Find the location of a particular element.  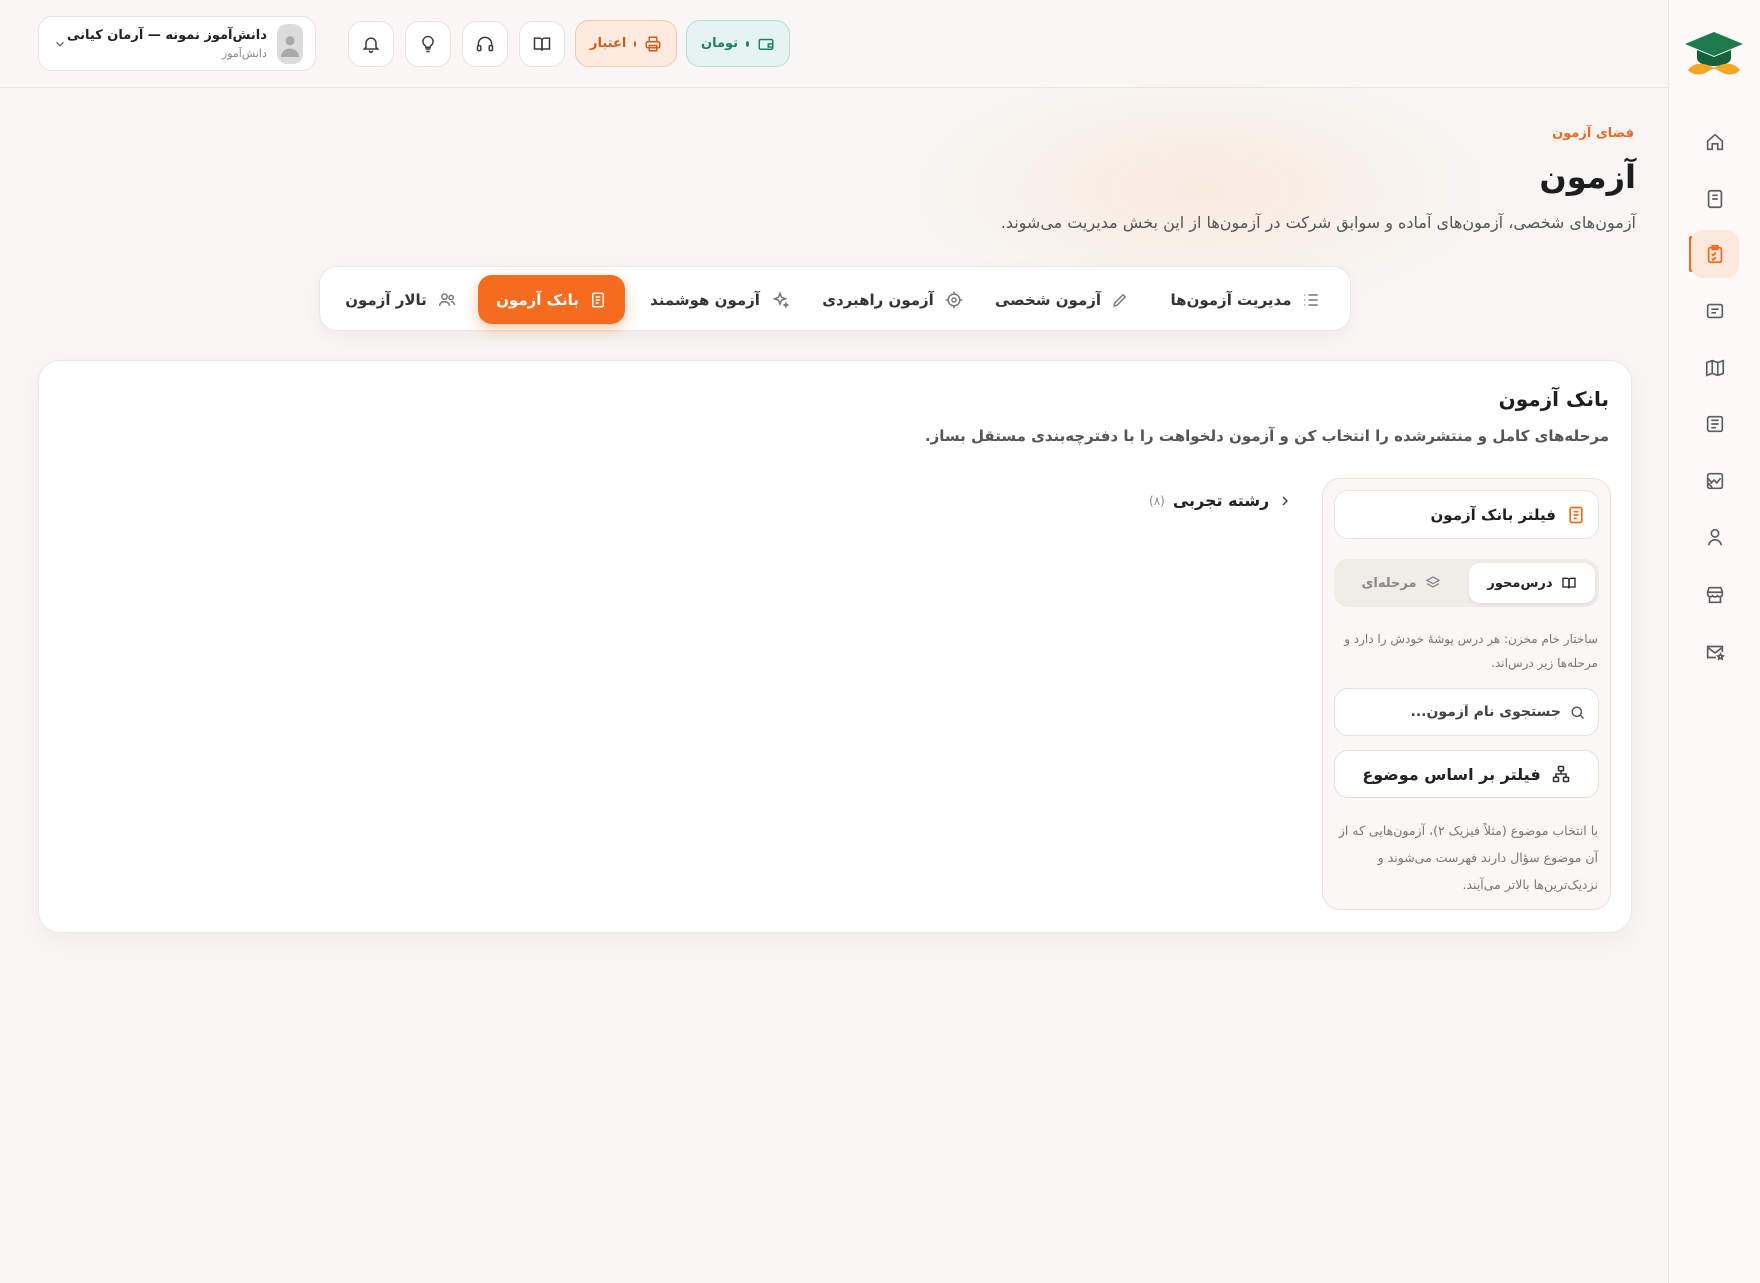

segment-stage-based: مرحله‌ای is located at coordinates (1401, 583).